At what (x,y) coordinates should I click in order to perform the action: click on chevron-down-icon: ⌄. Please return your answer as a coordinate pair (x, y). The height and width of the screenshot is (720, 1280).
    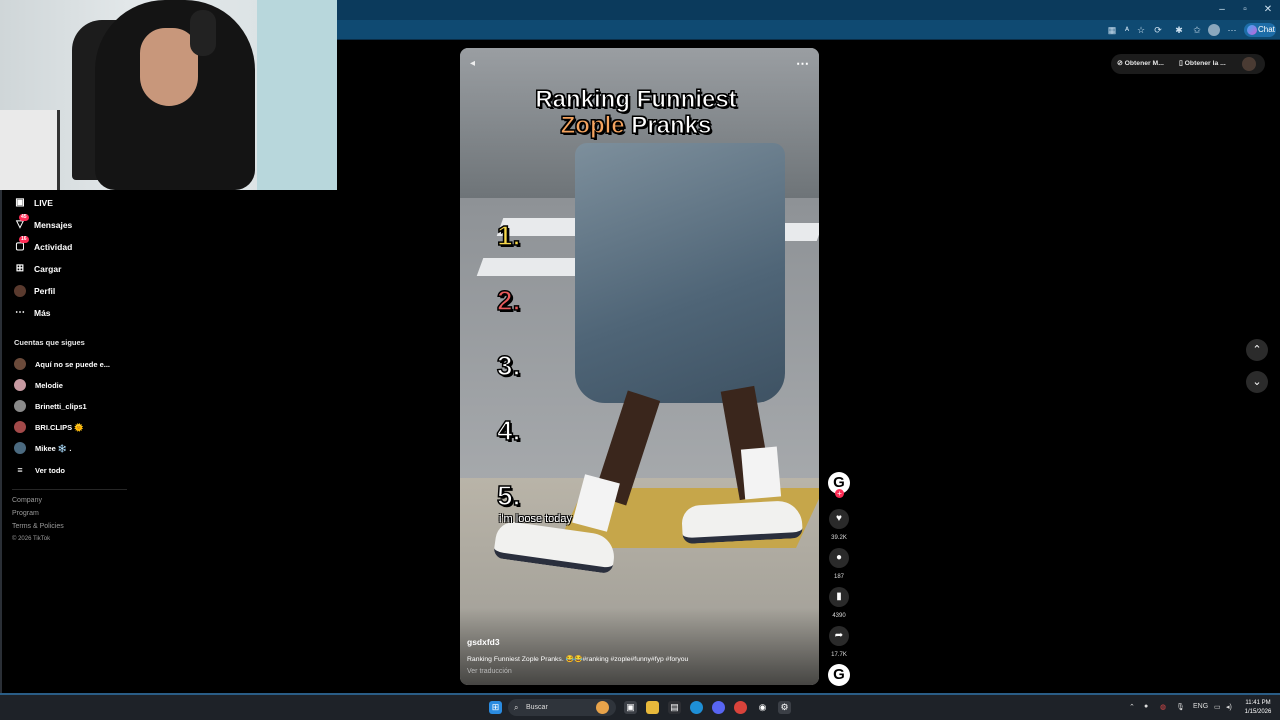
    Looking at the image, I should click on (1257, 382).